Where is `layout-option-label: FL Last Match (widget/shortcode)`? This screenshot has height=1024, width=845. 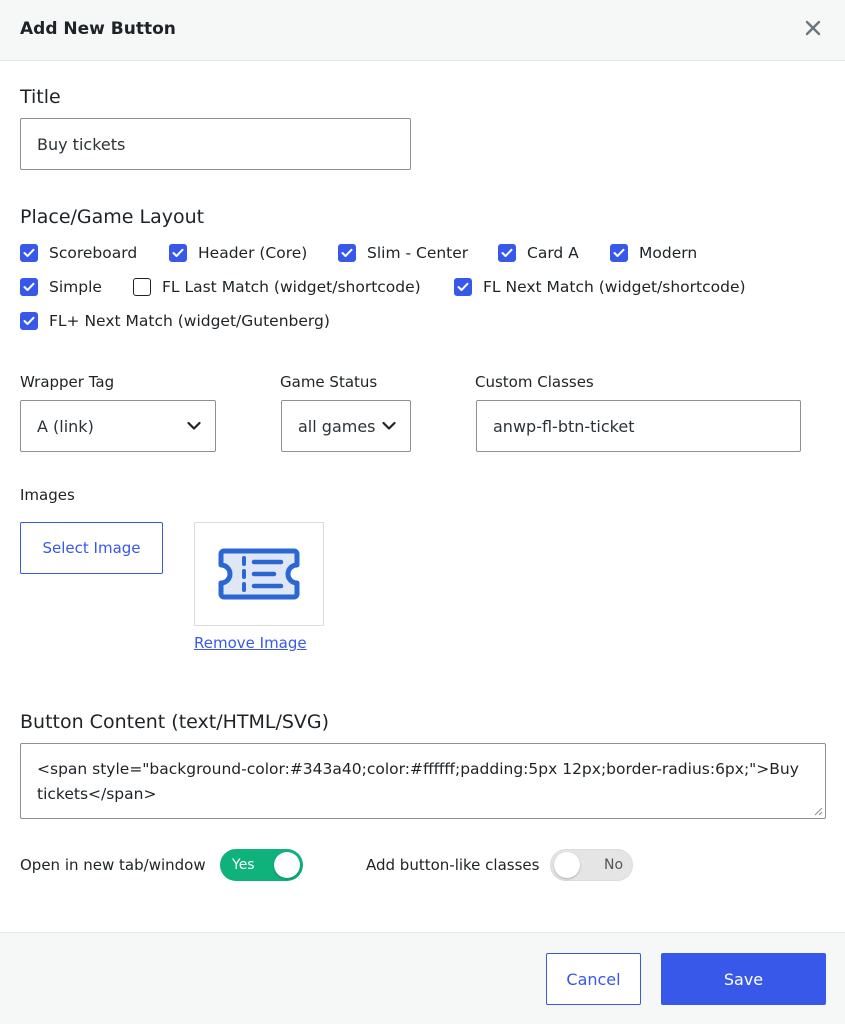 layout-option-label: FL Last Match (widget/shortcode) is located at coordinates (291, 287).